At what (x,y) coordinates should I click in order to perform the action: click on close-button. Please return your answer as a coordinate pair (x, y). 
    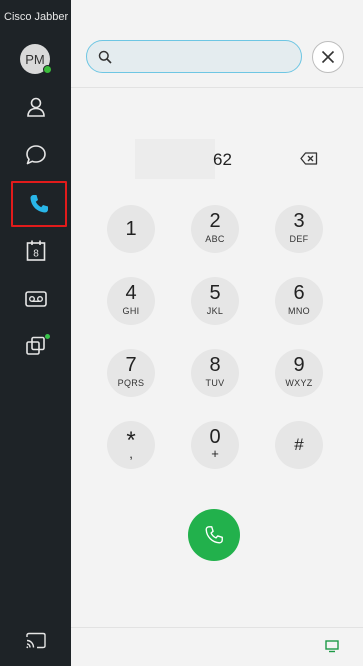
    Looking at the image, I should click on (328, 57).